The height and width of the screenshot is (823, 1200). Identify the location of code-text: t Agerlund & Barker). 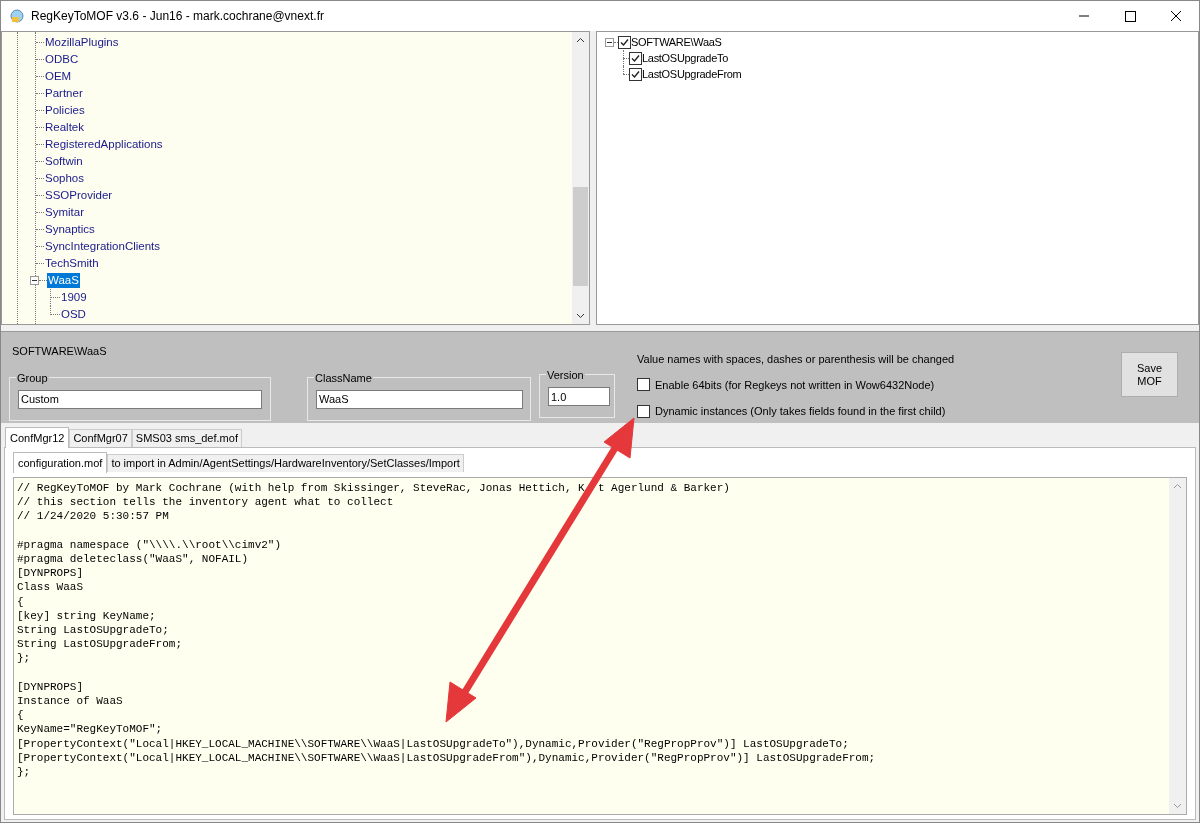
(663, 488).